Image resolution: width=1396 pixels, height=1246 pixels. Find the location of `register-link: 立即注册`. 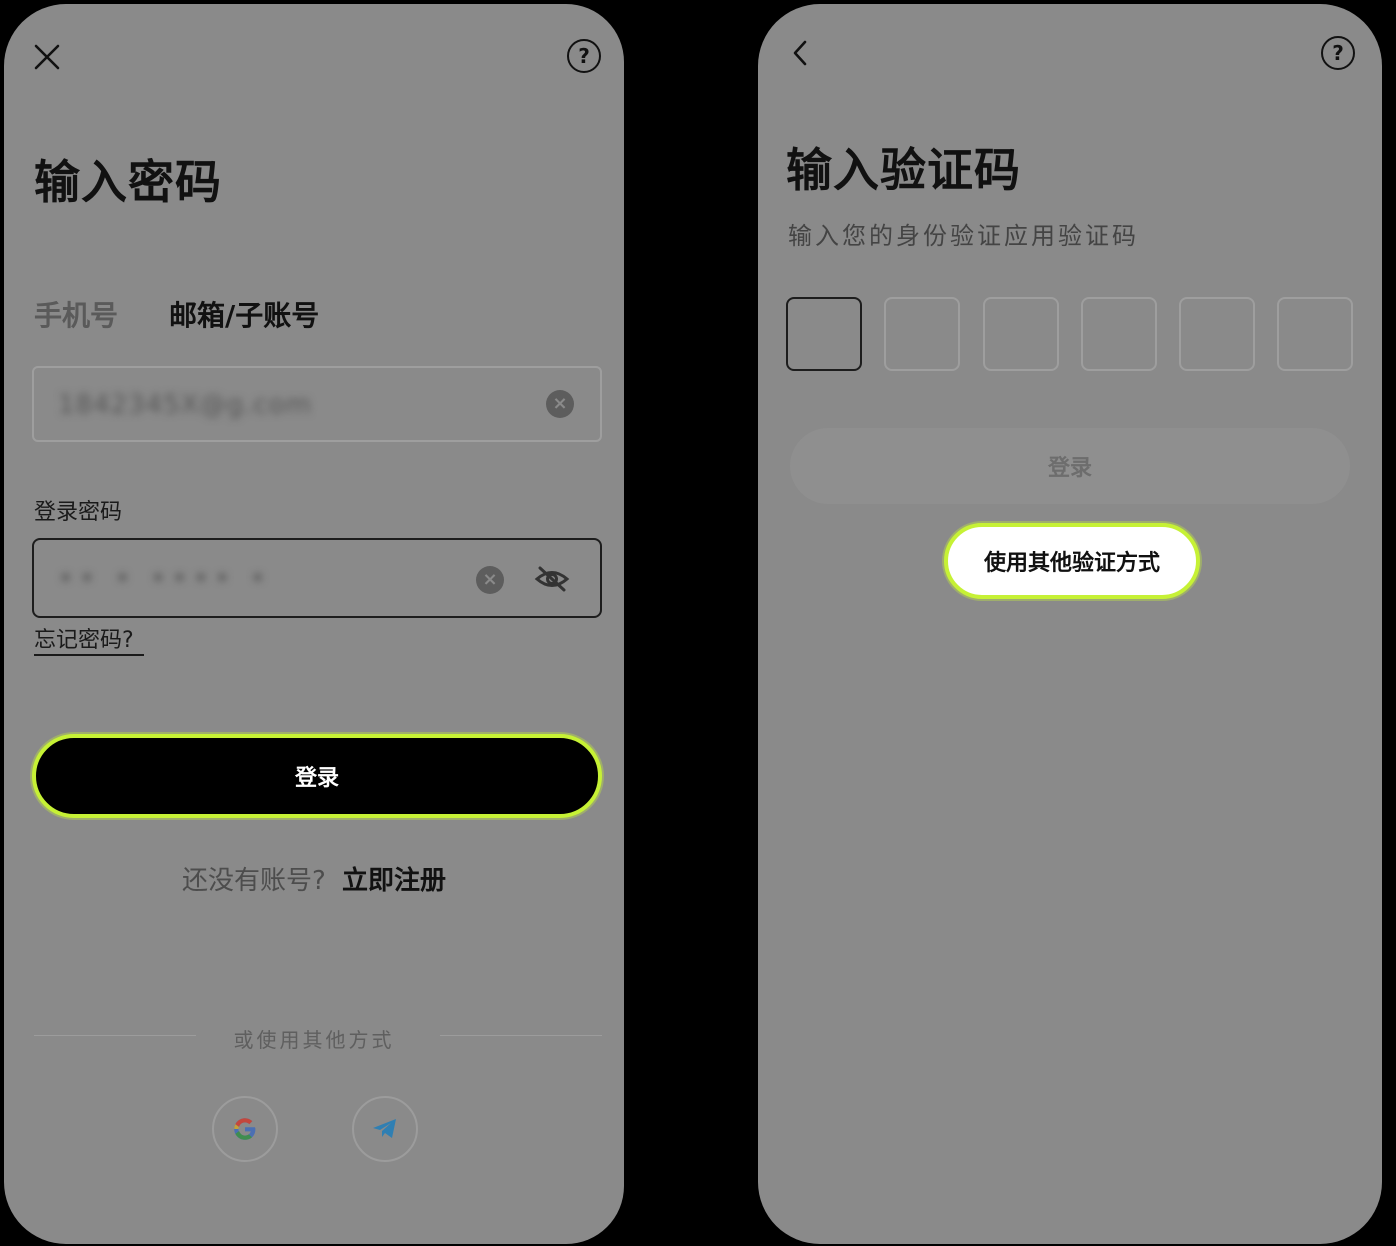

register-link: 立即注册 is located at coordinates (394, 881).